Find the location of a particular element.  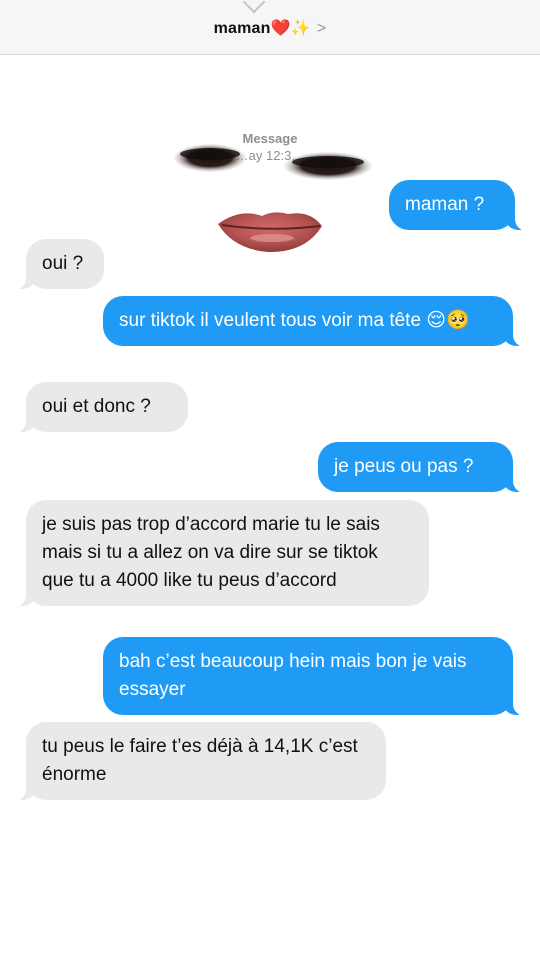

sent-message: maman ? is located at coordinates (459, 205).